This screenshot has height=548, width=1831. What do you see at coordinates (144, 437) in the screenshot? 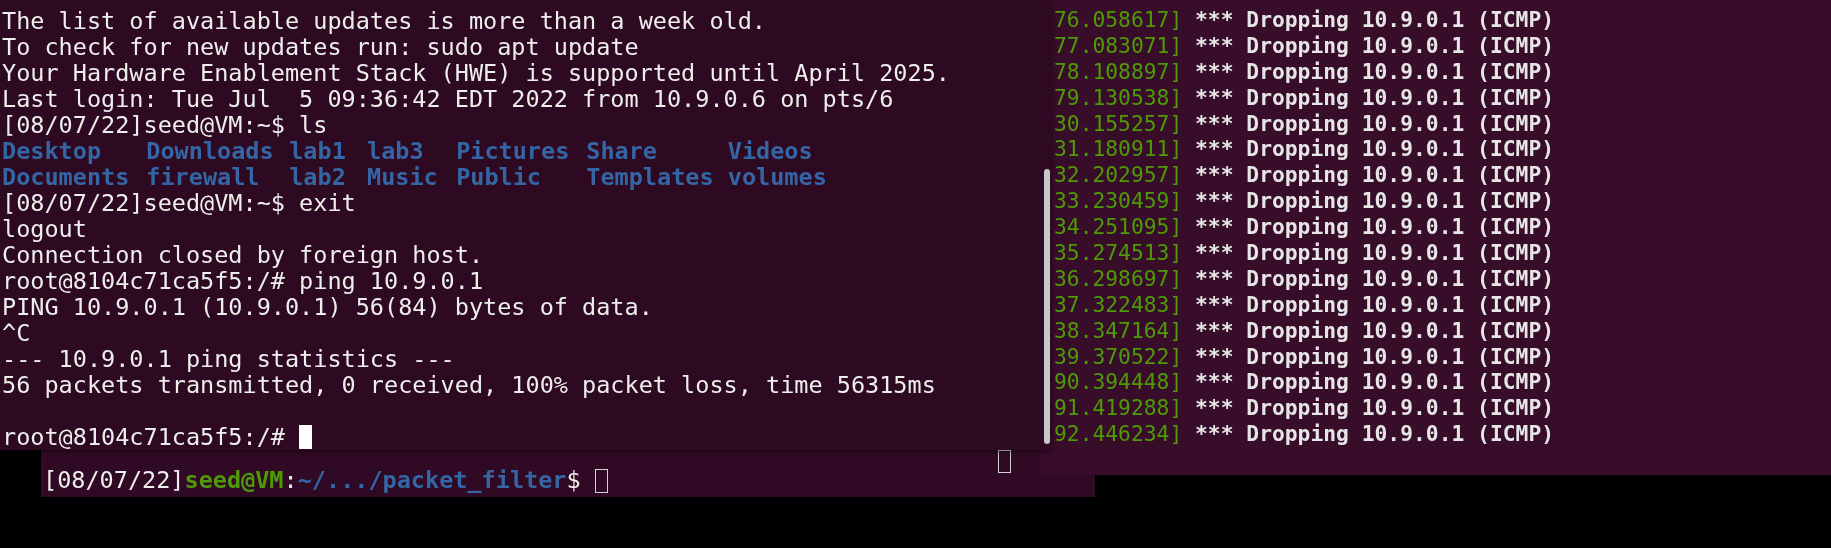
I see `terminal-line: root@8104c71ca5f5:/#` at bounding box center [144, 437].